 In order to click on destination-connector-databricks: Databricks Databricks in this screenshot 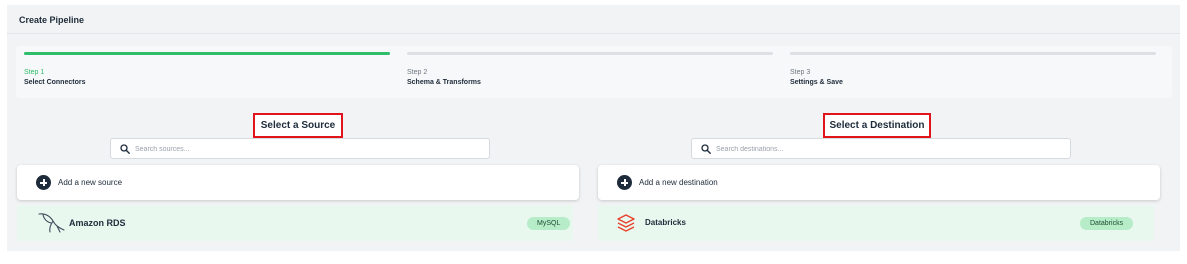, I will do `click(876, 223)`.